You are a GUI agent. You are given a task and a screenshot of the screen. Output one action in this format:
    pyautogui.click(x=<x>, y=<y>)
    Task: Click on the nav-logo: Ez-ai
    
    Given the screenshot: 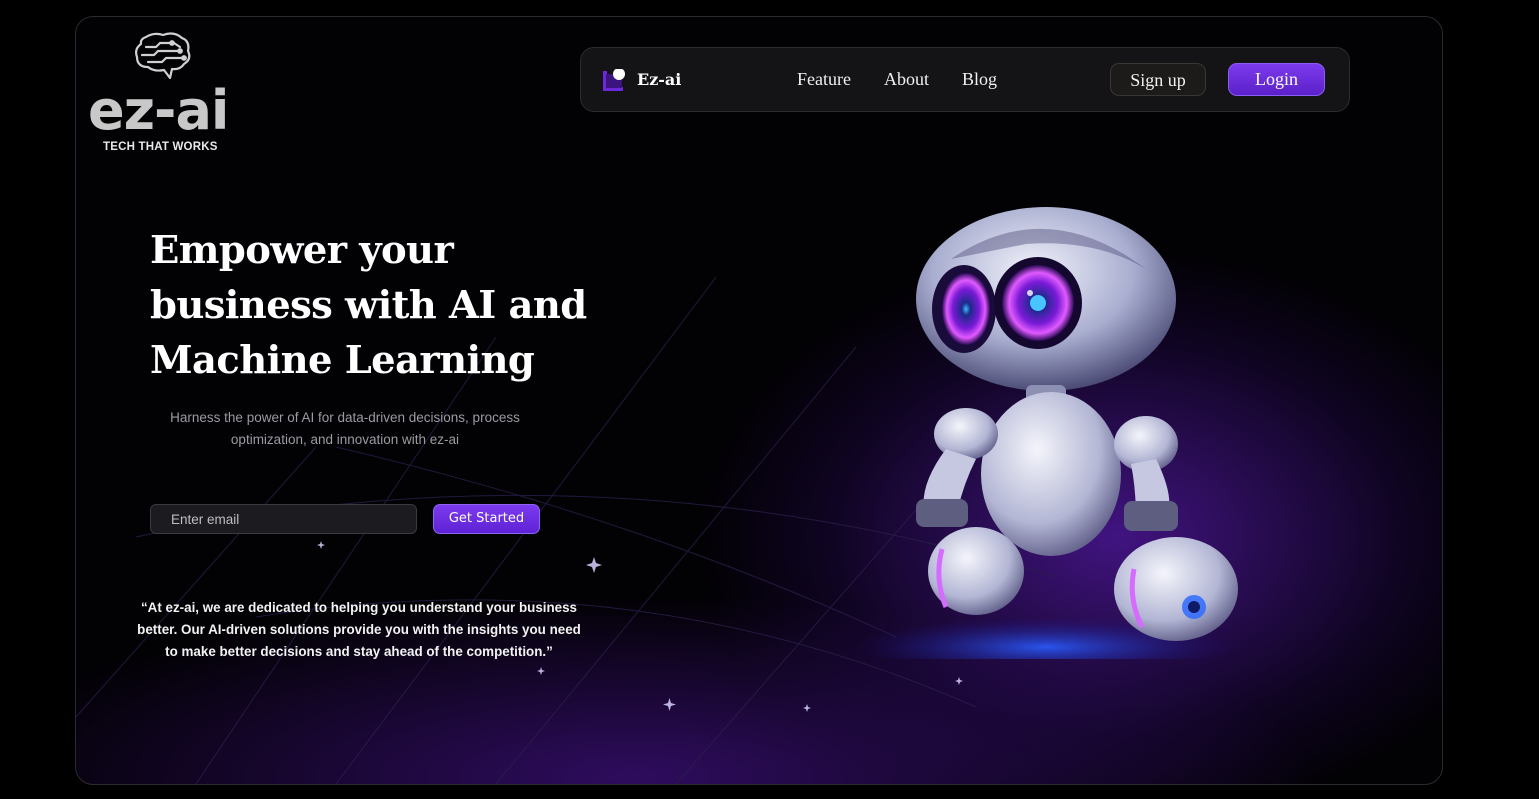 What is the action you would take?
    pyautogui.click(x=658, y=79)
    